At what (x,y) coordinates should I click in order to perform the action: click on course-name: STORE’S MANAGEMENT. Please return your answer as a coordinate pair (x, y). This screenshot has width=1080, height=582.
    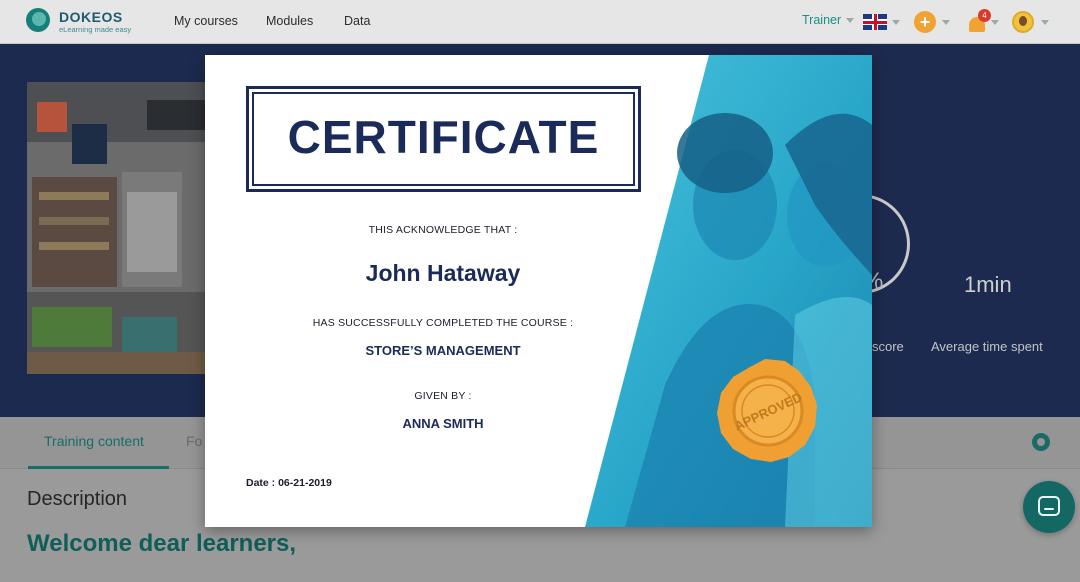
    Looking at the image, I should click on (443, 350).